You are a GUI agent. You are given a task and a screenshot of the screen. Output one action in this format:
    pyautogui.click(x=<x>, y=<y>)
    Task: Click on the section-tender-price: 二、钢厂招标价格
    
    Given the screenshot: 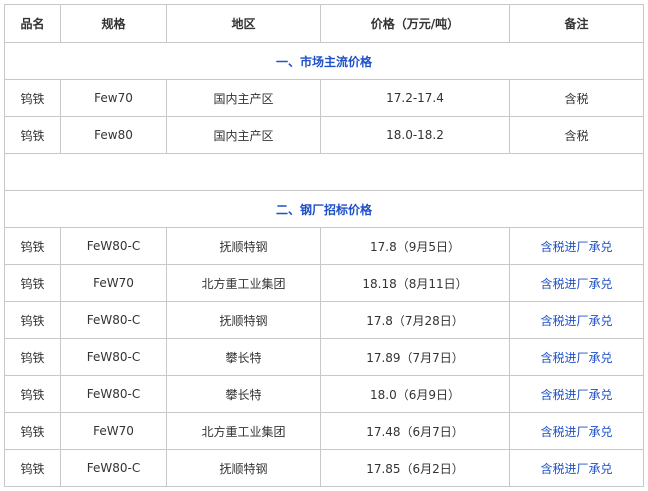 What is the action you would take?
    pyautogui.click(x=324, y=209)
    